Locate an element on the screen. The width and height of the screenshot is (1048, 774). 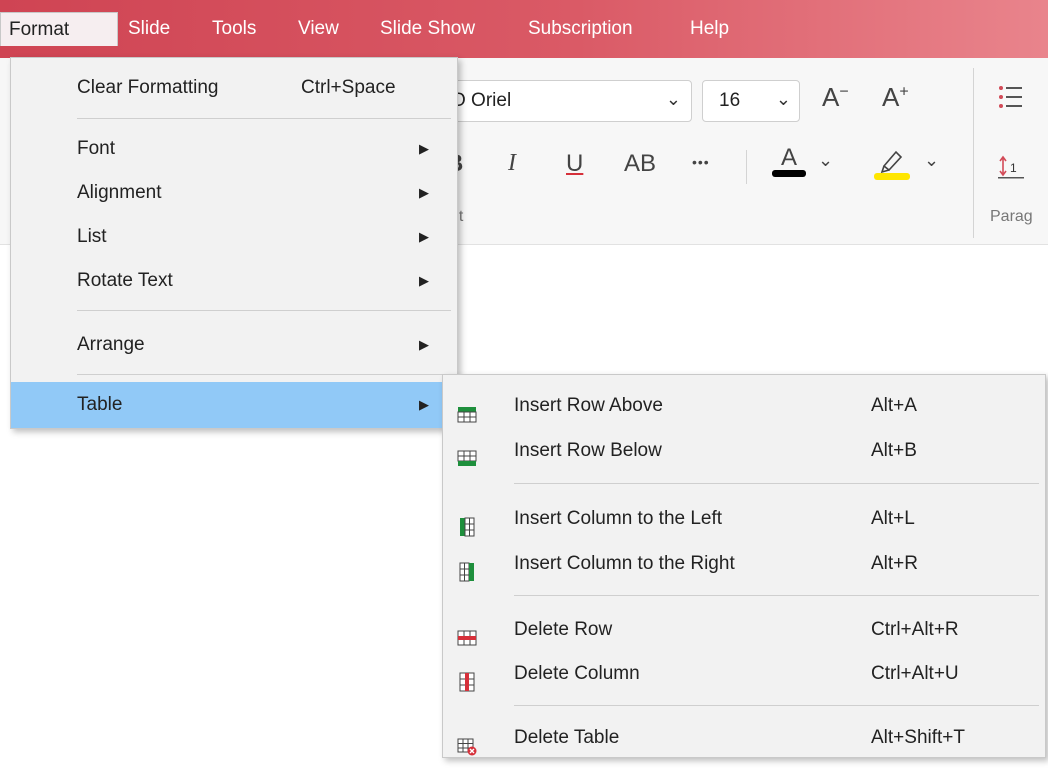
font-color-label: A is located at coordinates (788, 157).